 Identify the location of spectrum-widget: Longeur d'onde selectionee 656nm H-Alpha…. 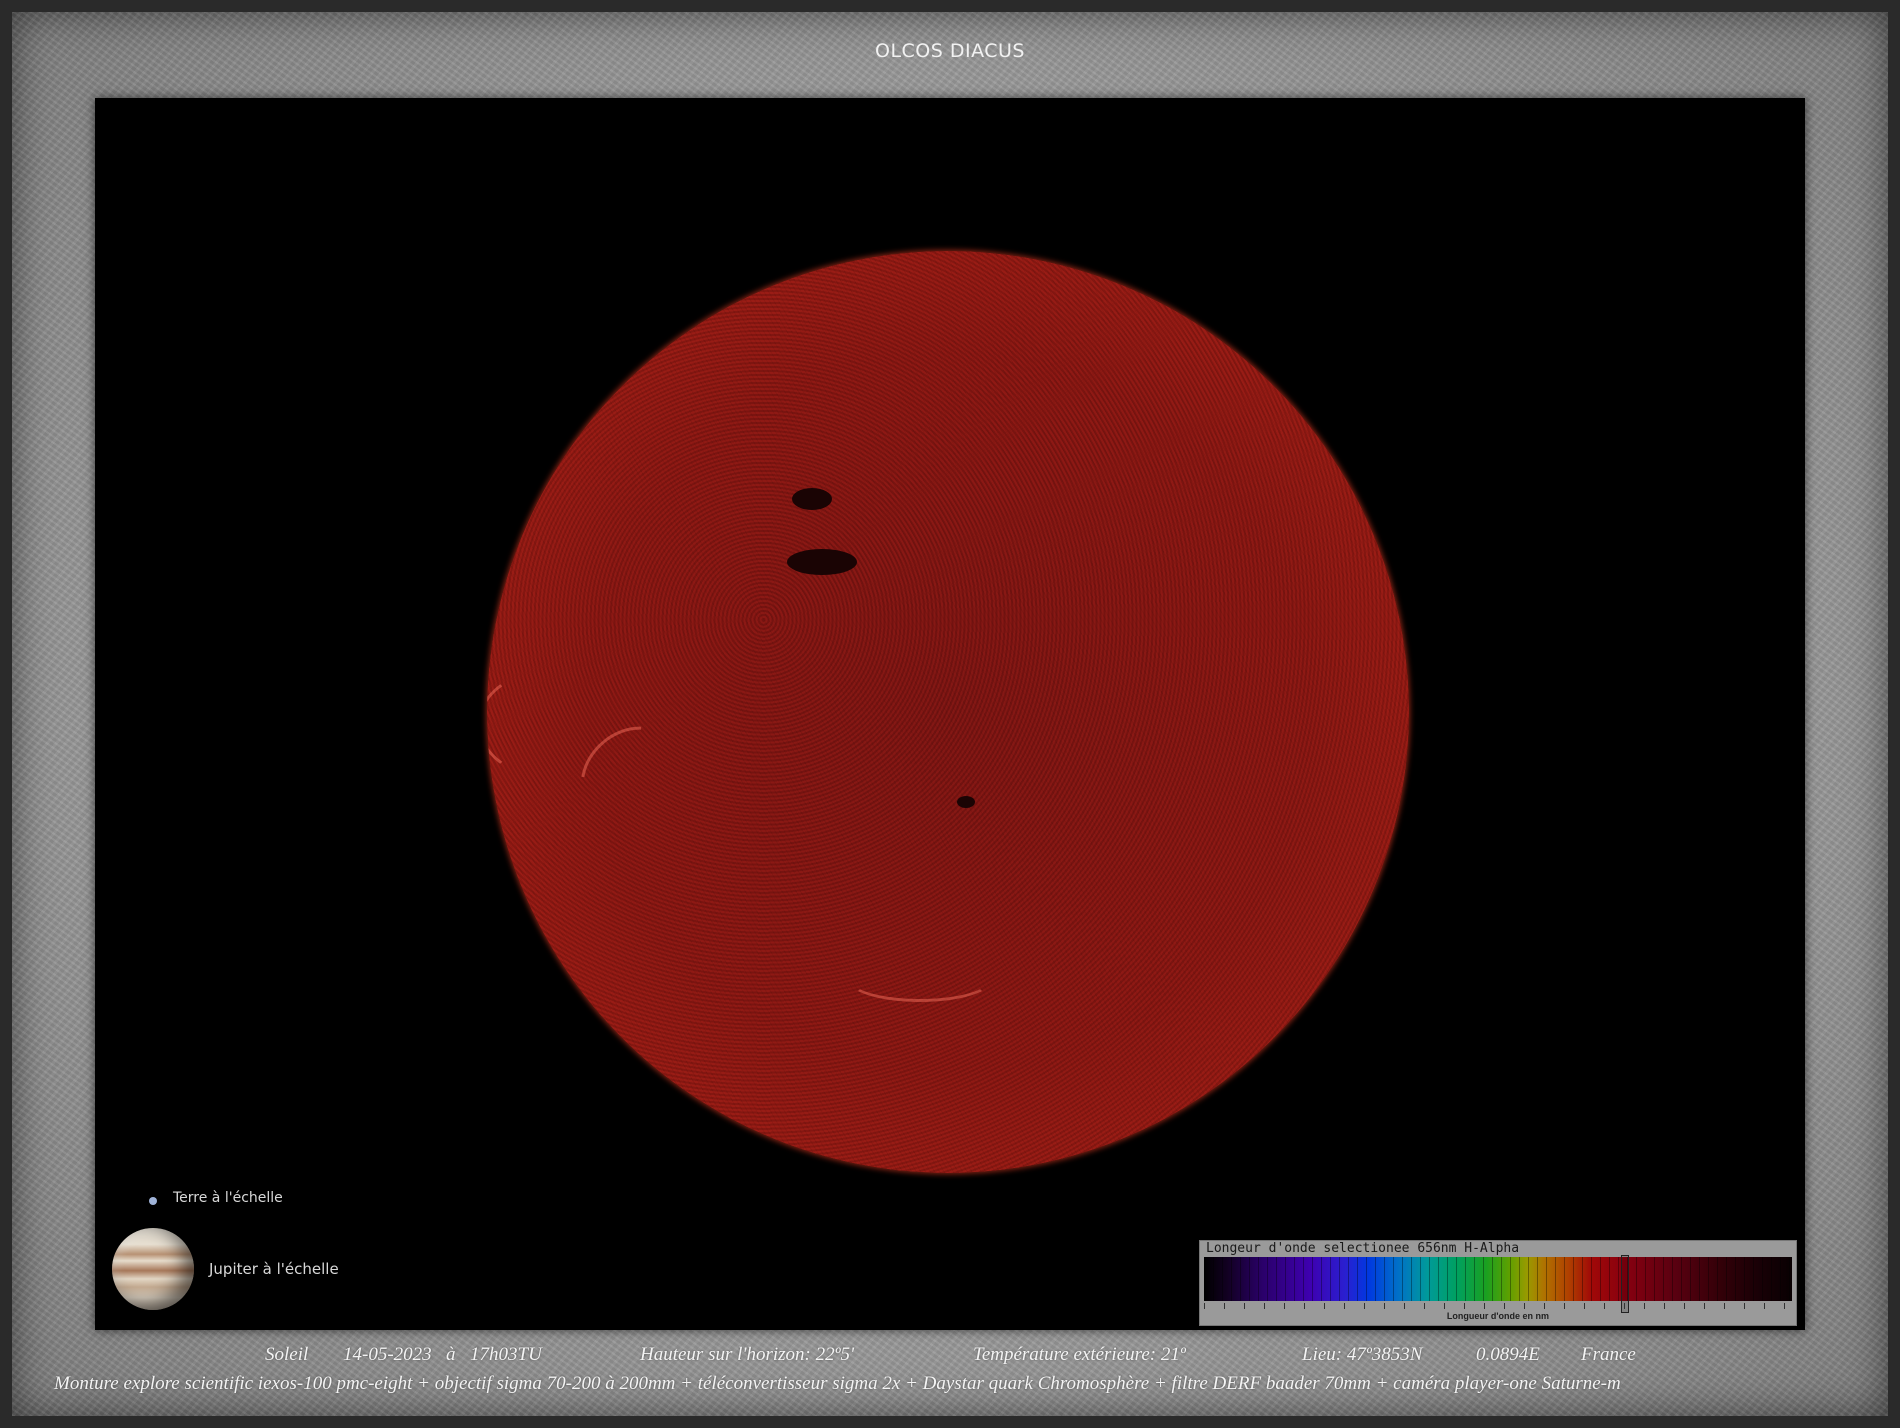
(1498, 1283).